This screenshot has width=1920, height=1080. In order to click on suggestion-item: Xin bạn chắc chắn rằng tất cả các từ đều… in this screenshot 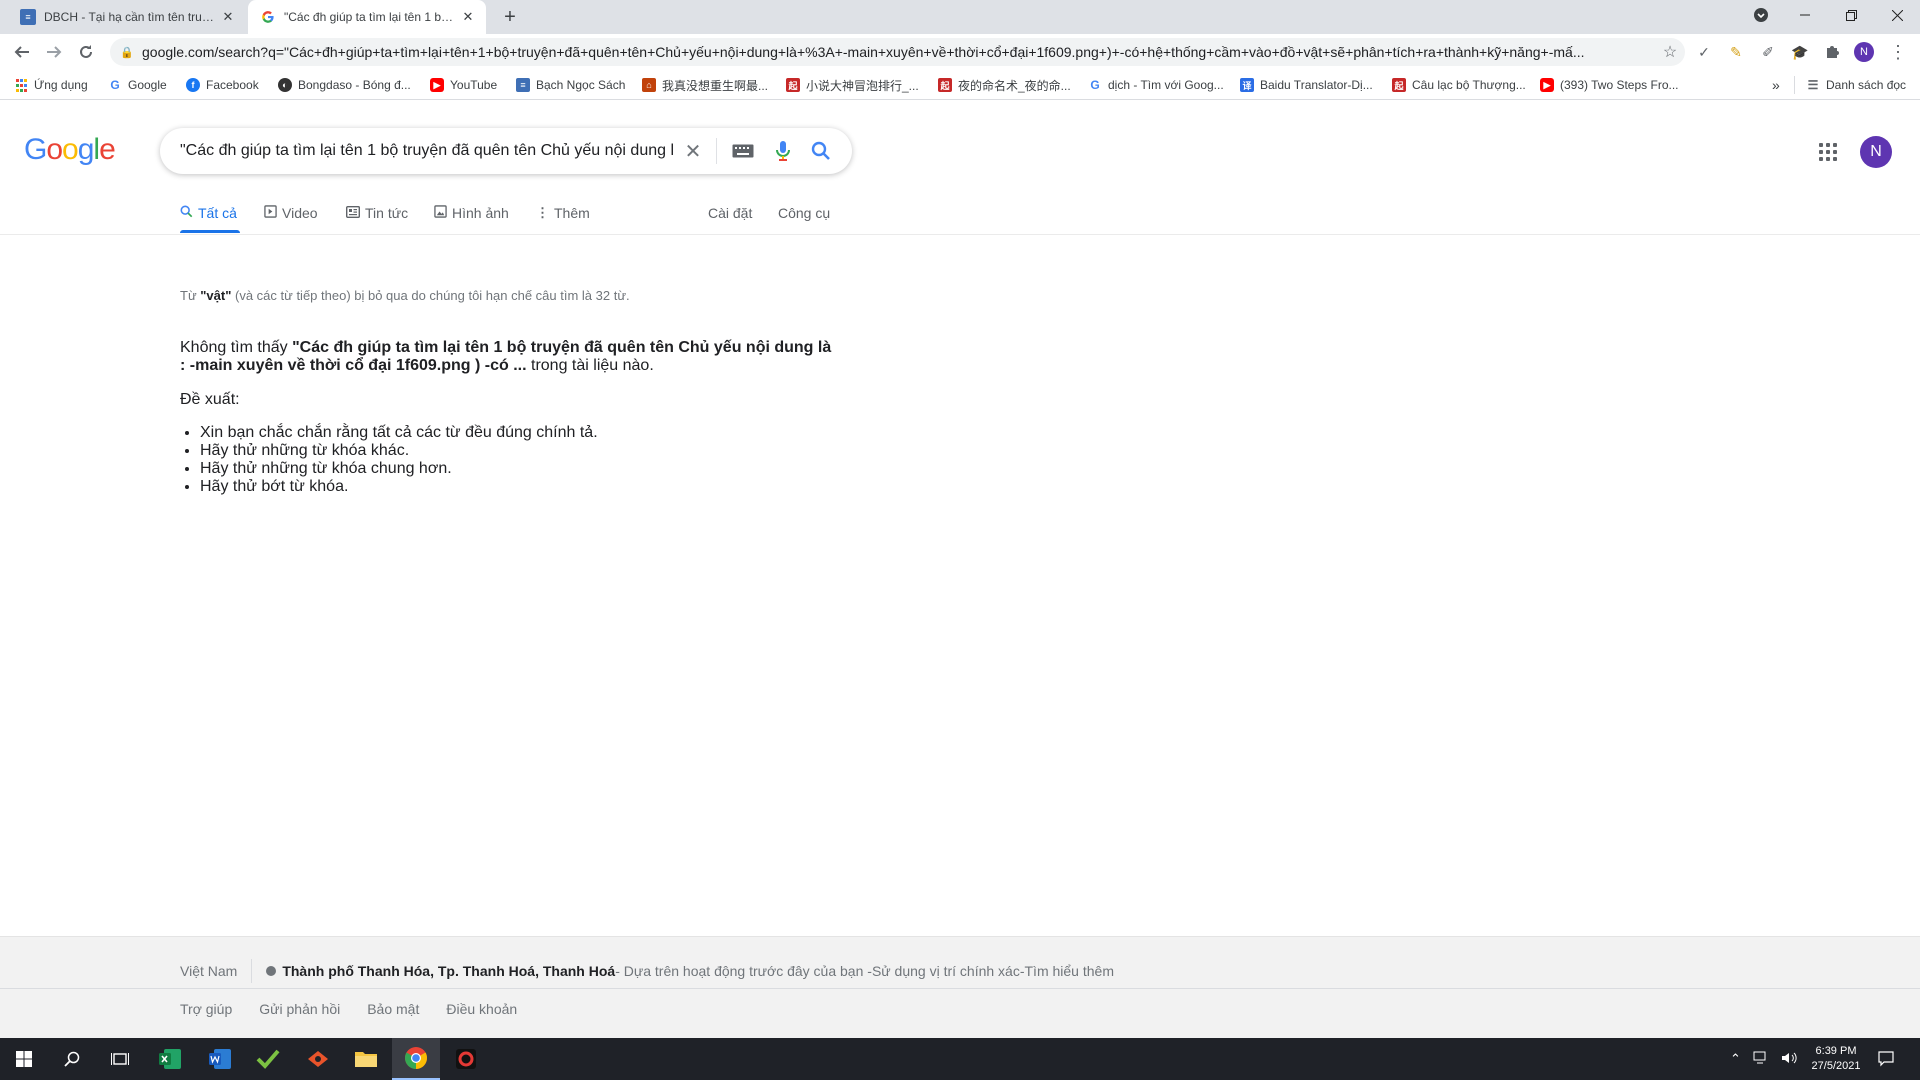, I will do `click(399, 433)`.